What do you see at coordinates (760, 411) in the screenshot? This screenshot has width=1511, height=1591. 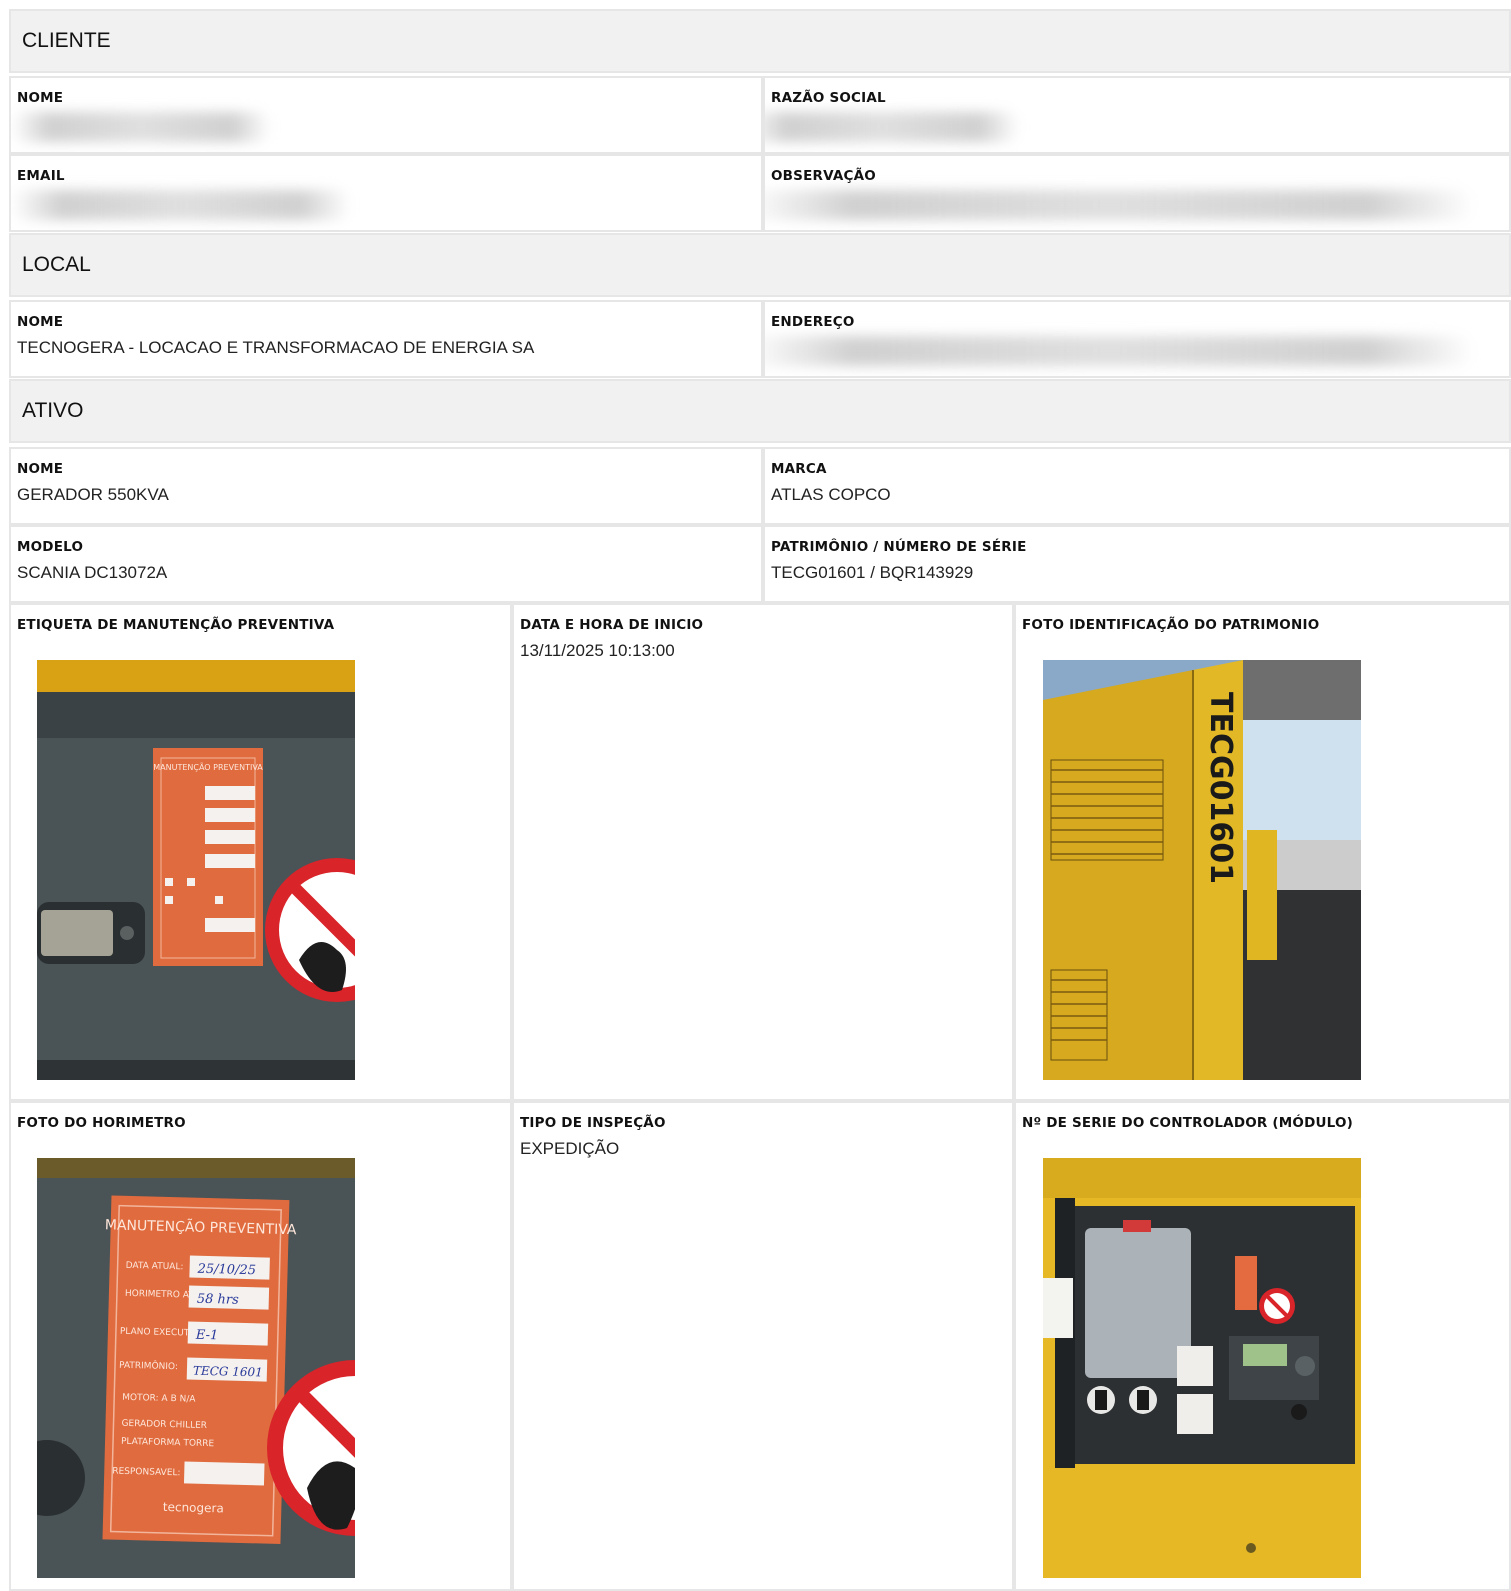 I see `ativo-section-header: ATIVO` at bounding box center [760, 411].